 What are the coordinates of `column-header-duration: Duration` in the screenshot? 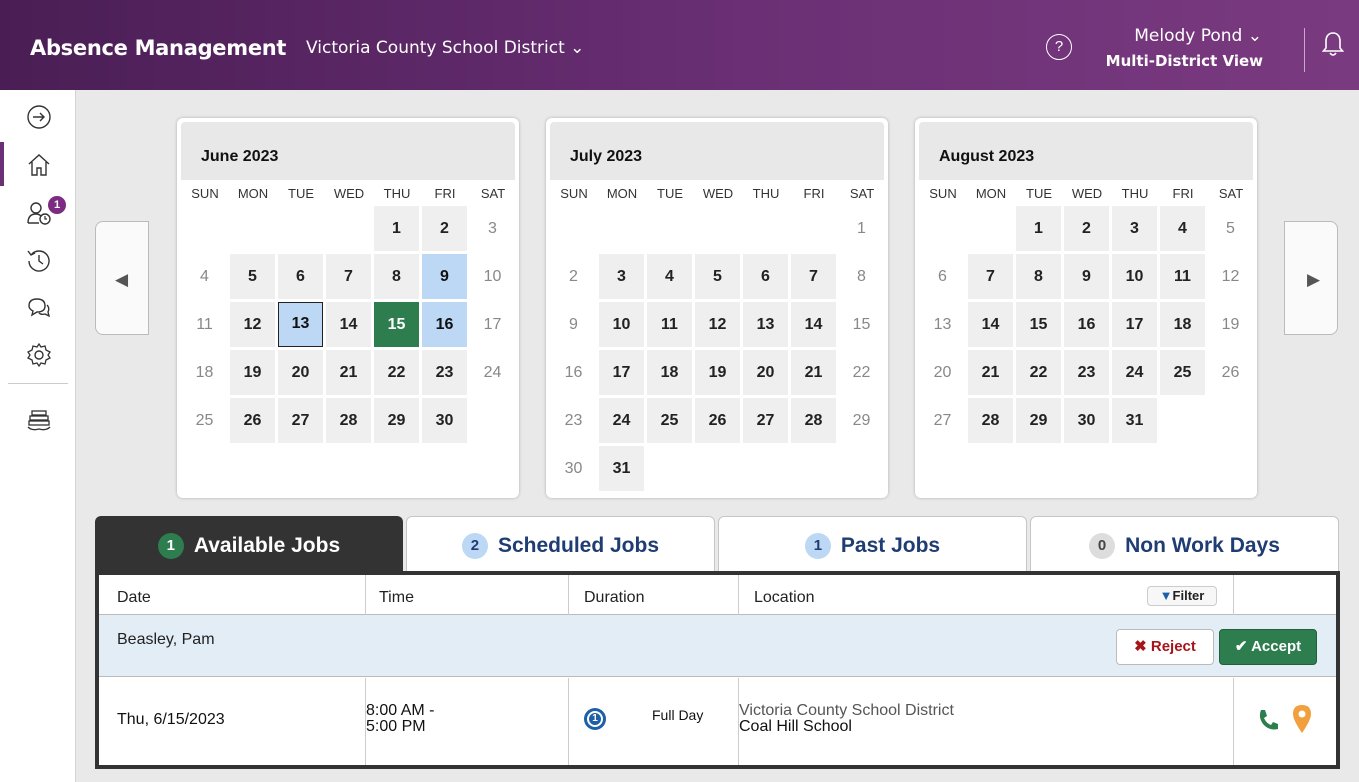 It's located at (614, 598).